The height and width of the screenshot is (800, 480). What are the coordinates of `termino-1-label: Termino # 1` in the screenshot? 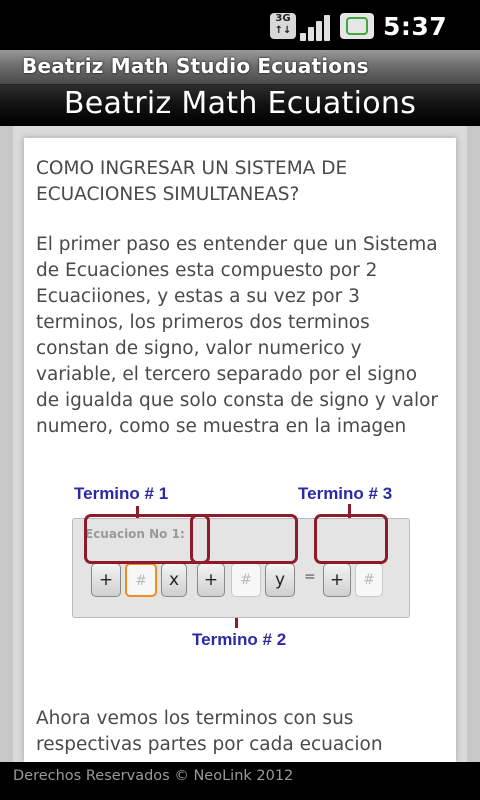 It's located at (121, 493).